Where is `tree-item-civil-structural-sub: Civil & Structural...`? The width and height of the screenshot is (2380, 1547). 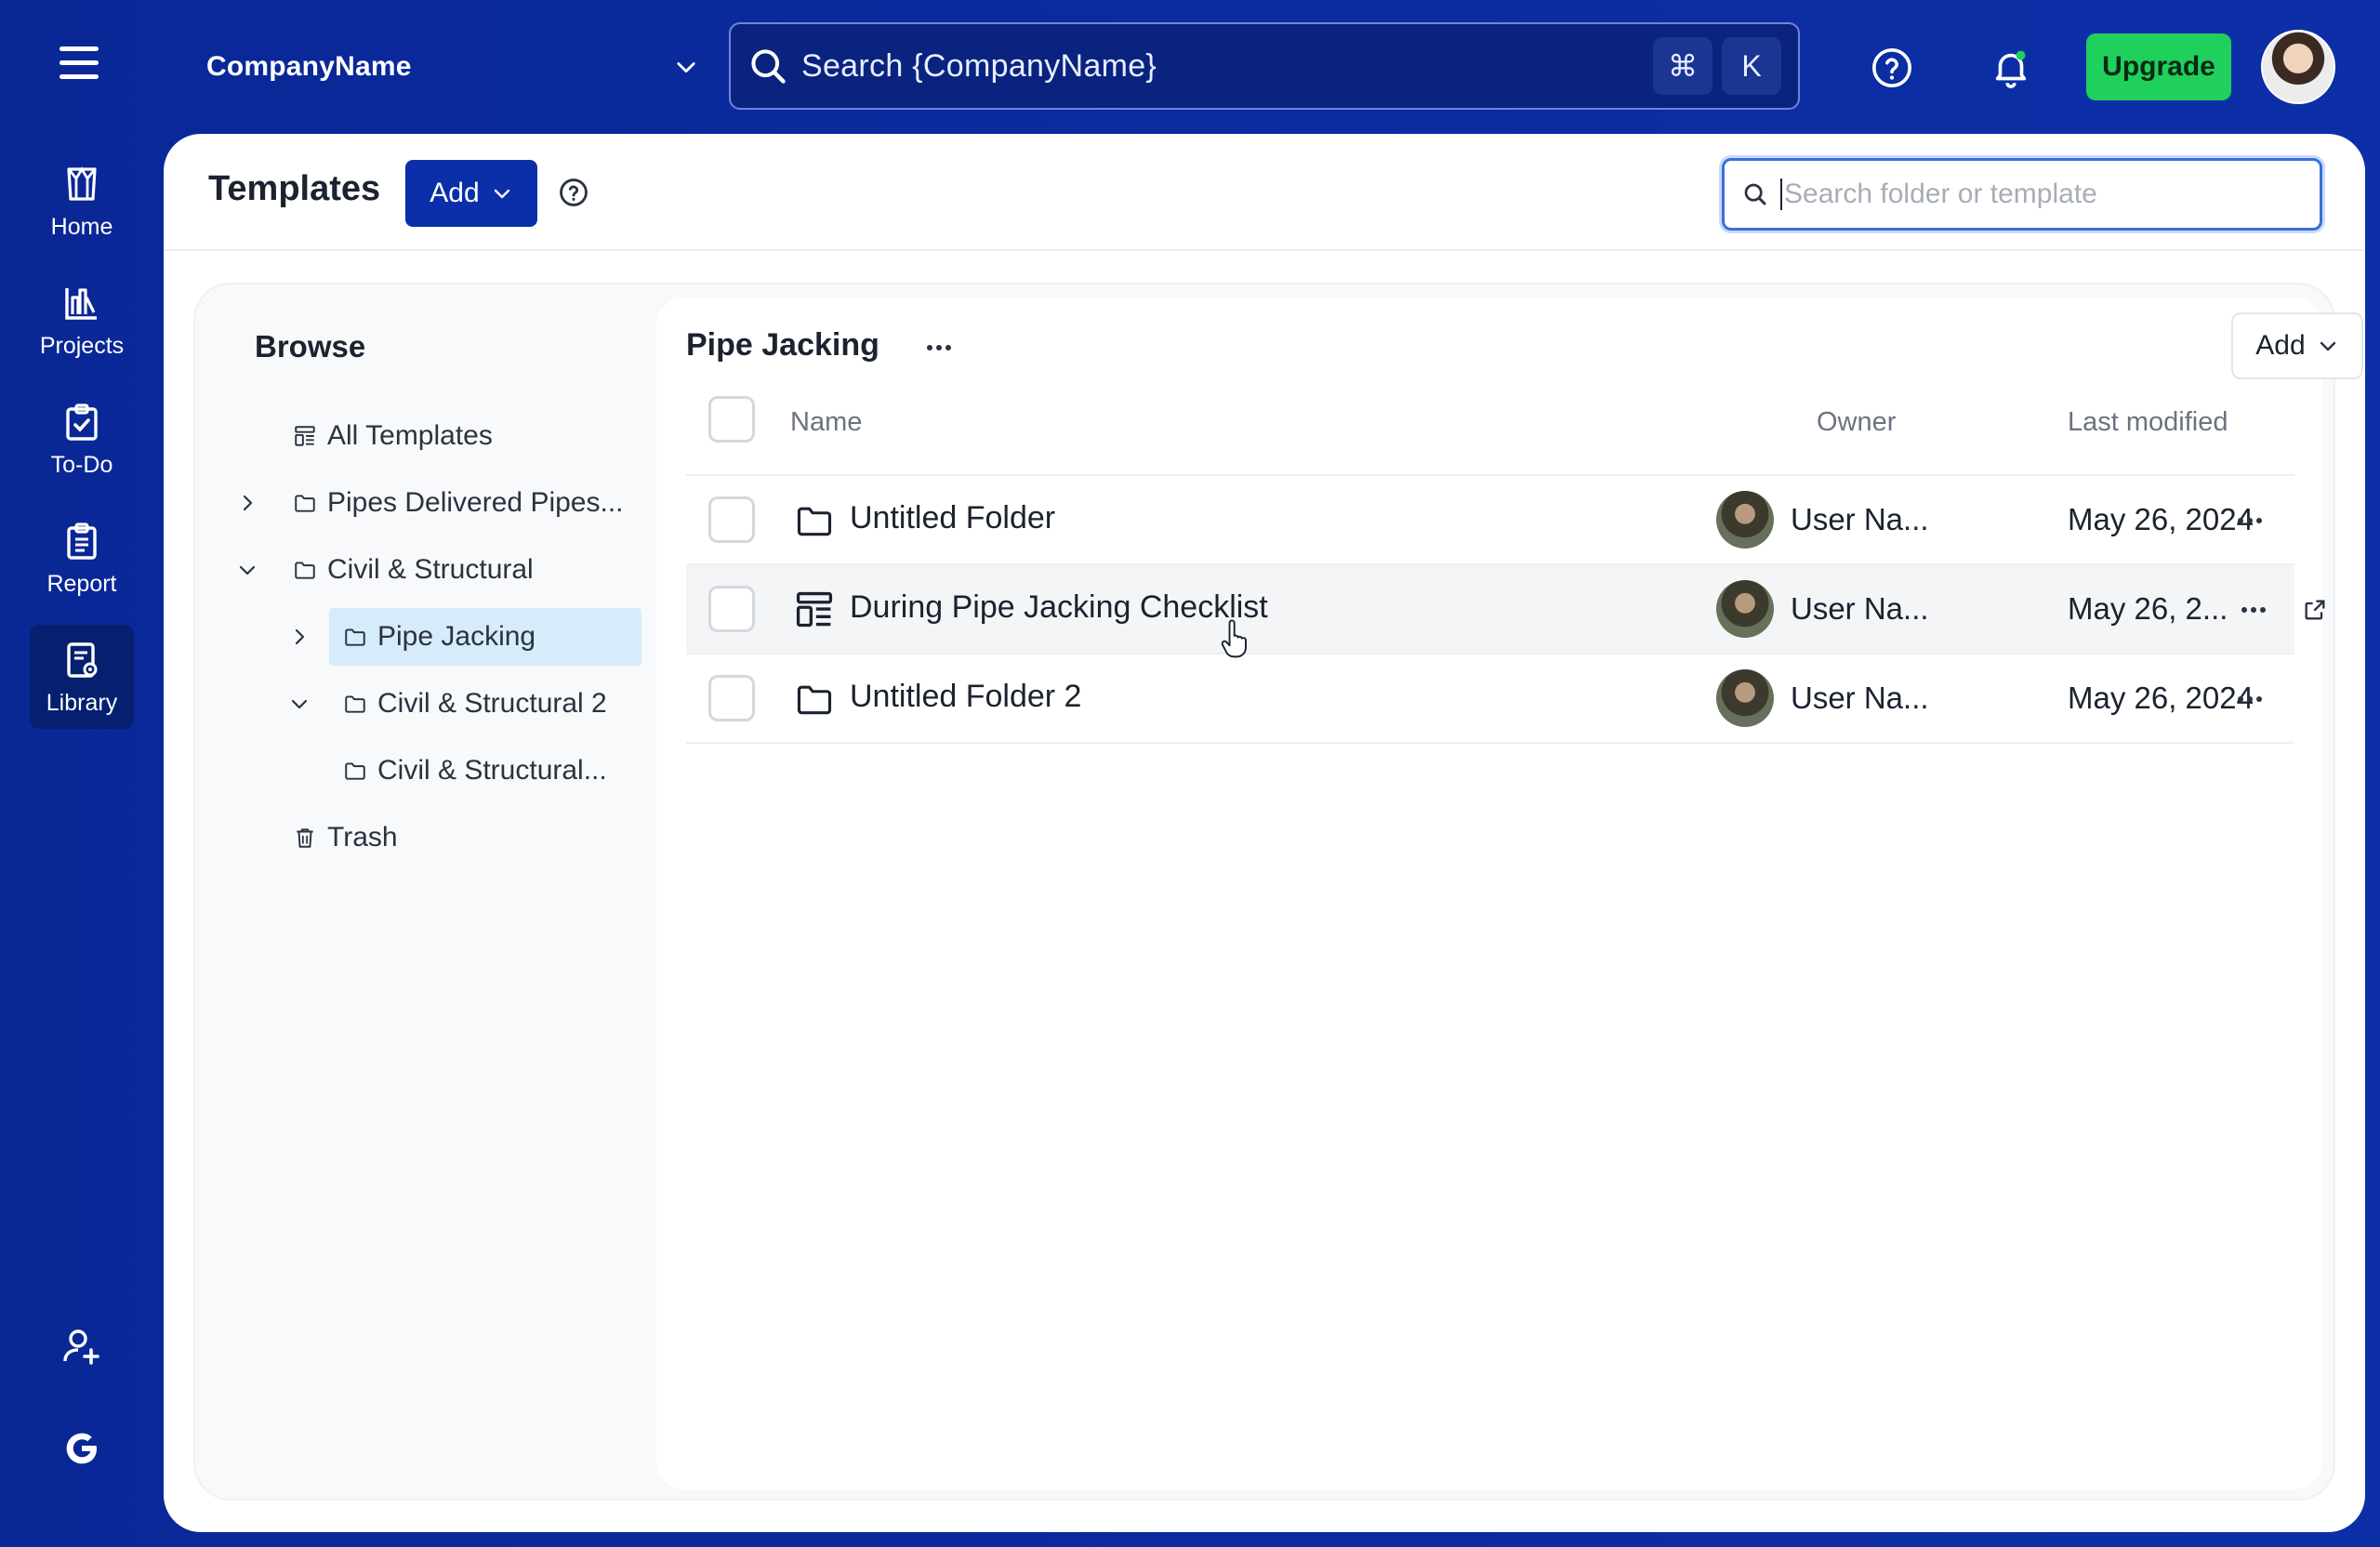 tree-item-civil-structural-sub: Civil & Structural... is located at coordinates (474, 771).